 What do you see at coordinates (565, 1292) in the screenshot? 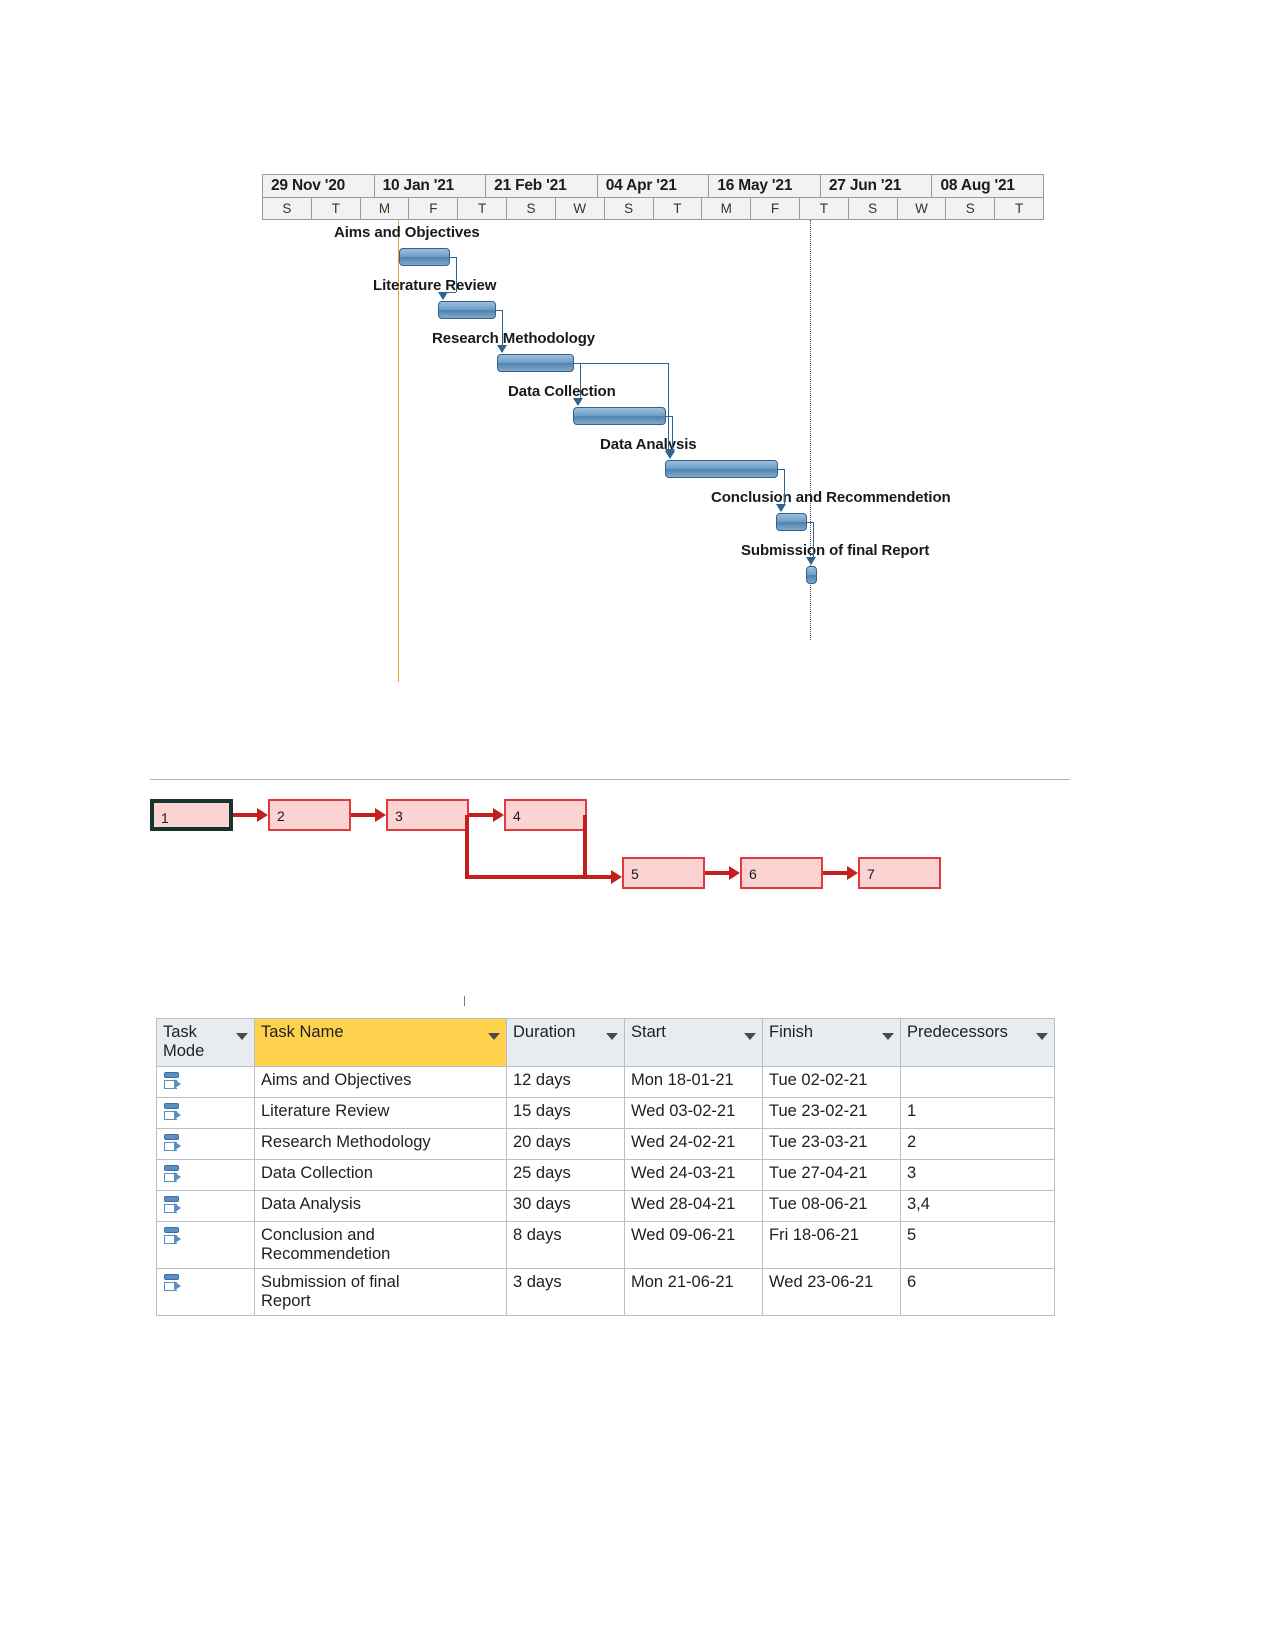
I see `cell-duration: 3 days` at bounding box center [565, 1292].